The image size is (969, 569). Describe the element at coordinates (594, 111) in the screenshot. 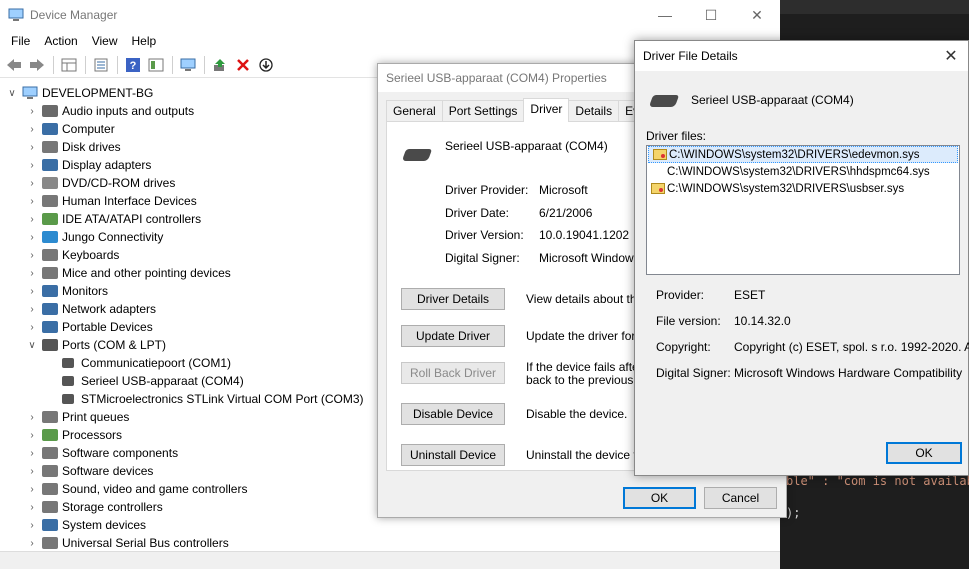

I see `tab-details: Details` at that location.